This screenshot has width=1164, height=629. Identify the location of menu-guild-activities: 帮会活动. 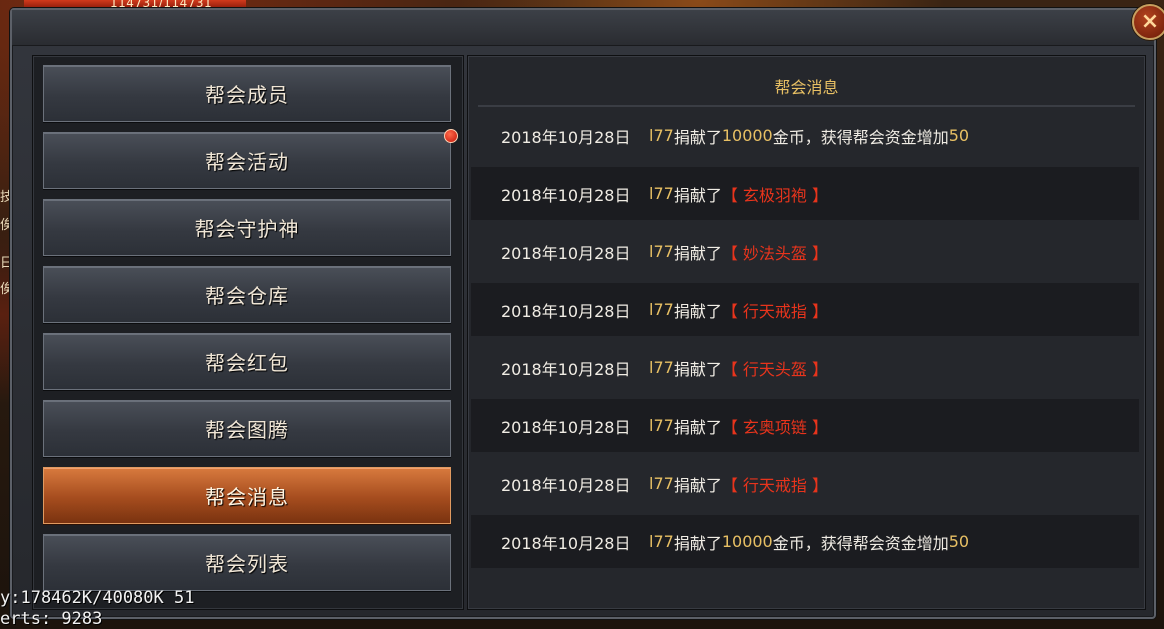
(250, 159).